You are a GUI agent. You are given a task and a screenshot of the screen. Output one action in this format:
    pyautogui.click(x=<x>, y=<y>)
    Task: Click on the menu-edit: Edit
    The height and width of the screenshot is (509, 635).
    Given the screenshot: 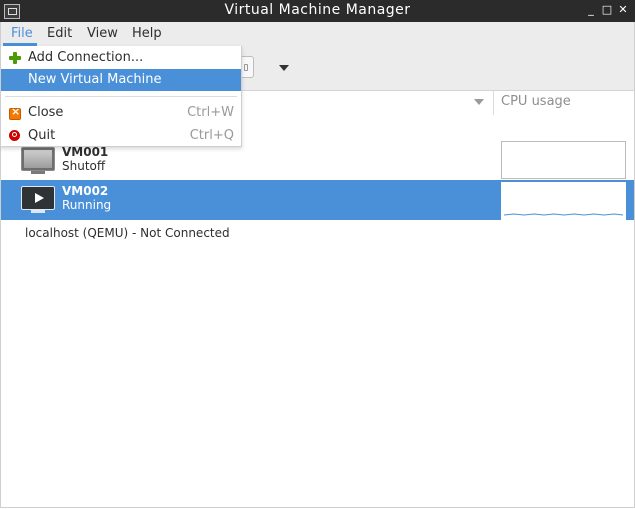 What is the action you would take?
    pyautogui.click(x=59, y=33)
    